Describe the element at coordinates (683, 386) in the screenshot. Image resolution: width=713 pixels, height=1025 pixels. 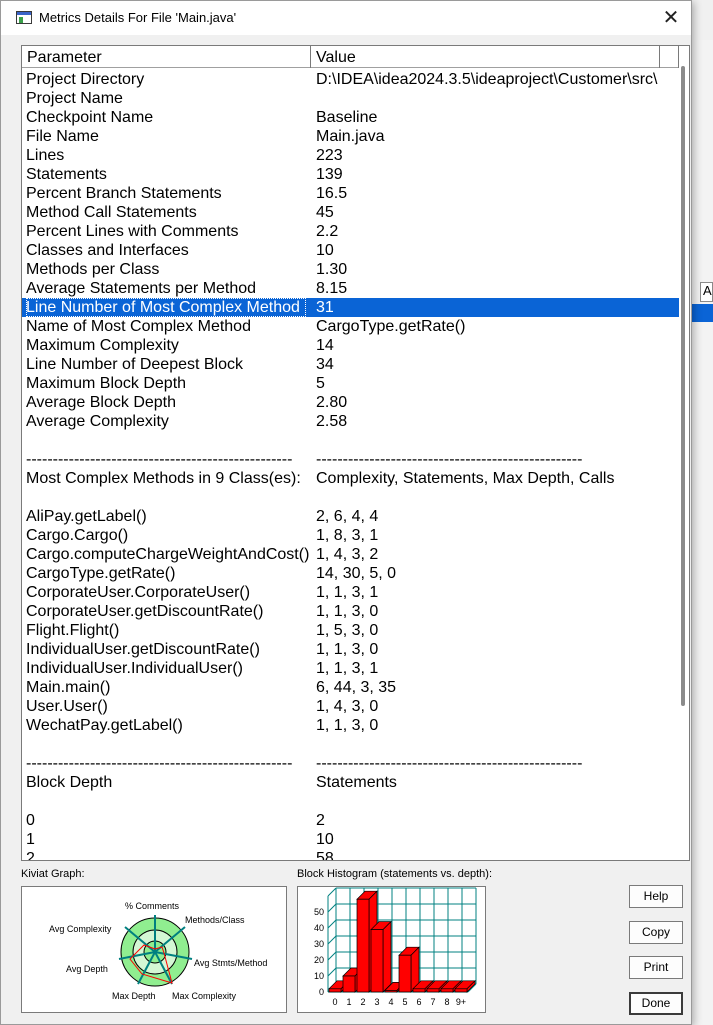
I see `scrollbar-thumb` at that location.